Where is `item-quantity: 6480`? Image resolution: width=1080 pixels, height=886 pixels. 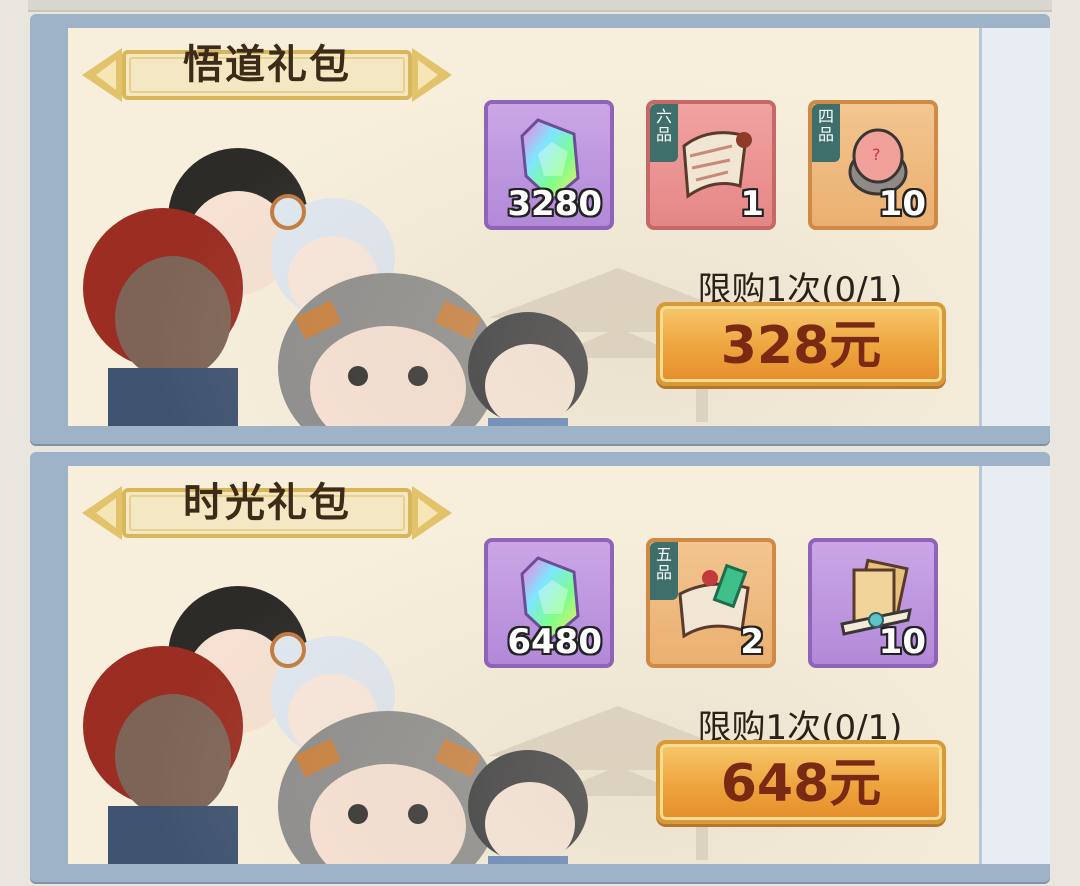
item-quantity: 6480 is located at coordinates (554, 642).